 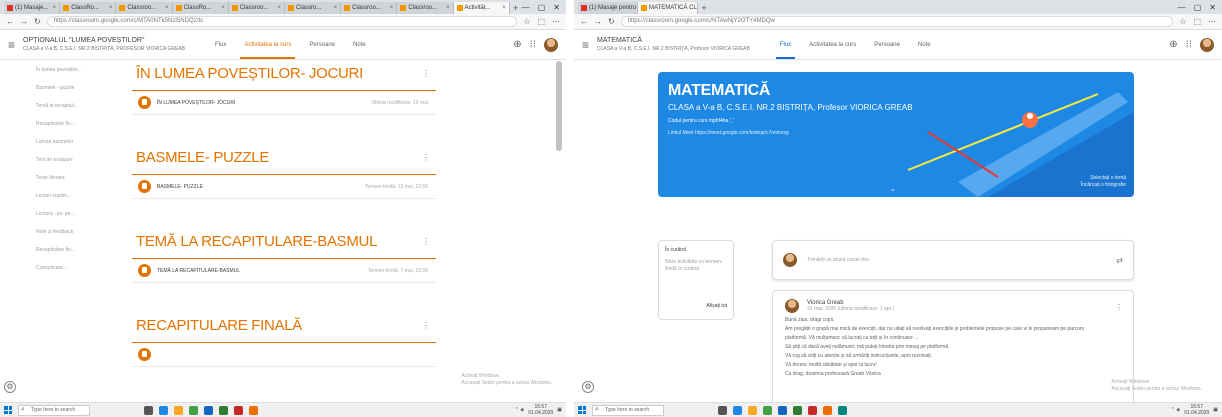 What do you see at coordinates (46, 232) in the screenshot?
I see `topic-link: Note și feedback` at bounding box center [46, 232].